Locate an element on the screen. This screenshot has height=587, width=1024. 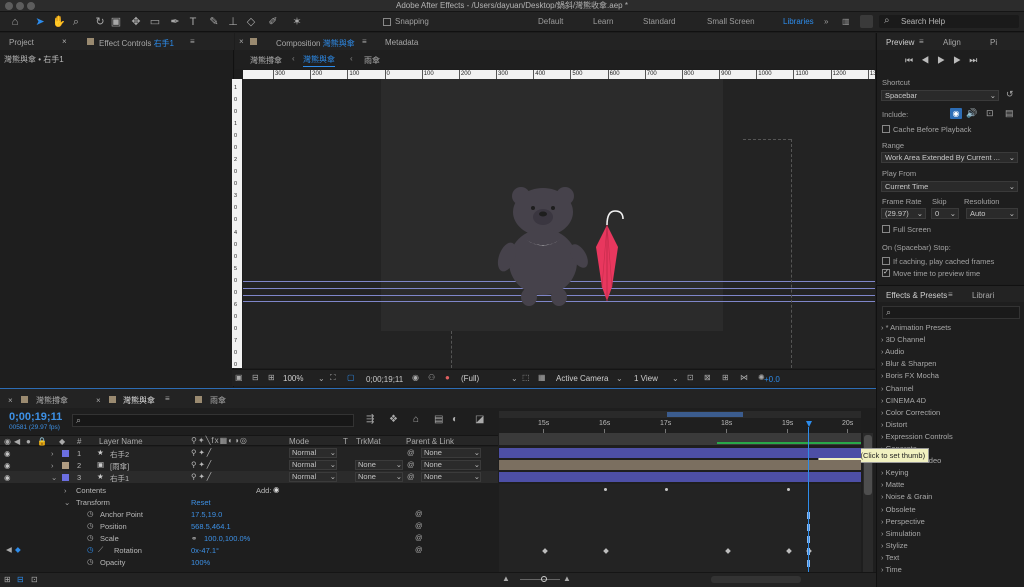
close-icon: × is located at coordinates (241, 41).